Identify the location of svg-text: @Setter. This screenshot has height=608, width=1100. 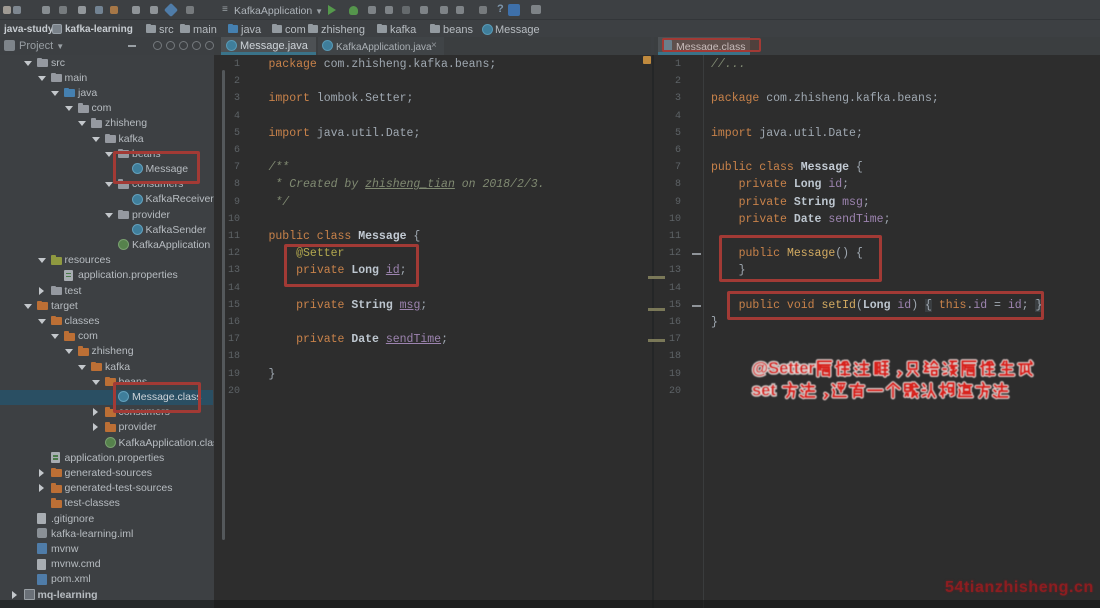
(783, 369).